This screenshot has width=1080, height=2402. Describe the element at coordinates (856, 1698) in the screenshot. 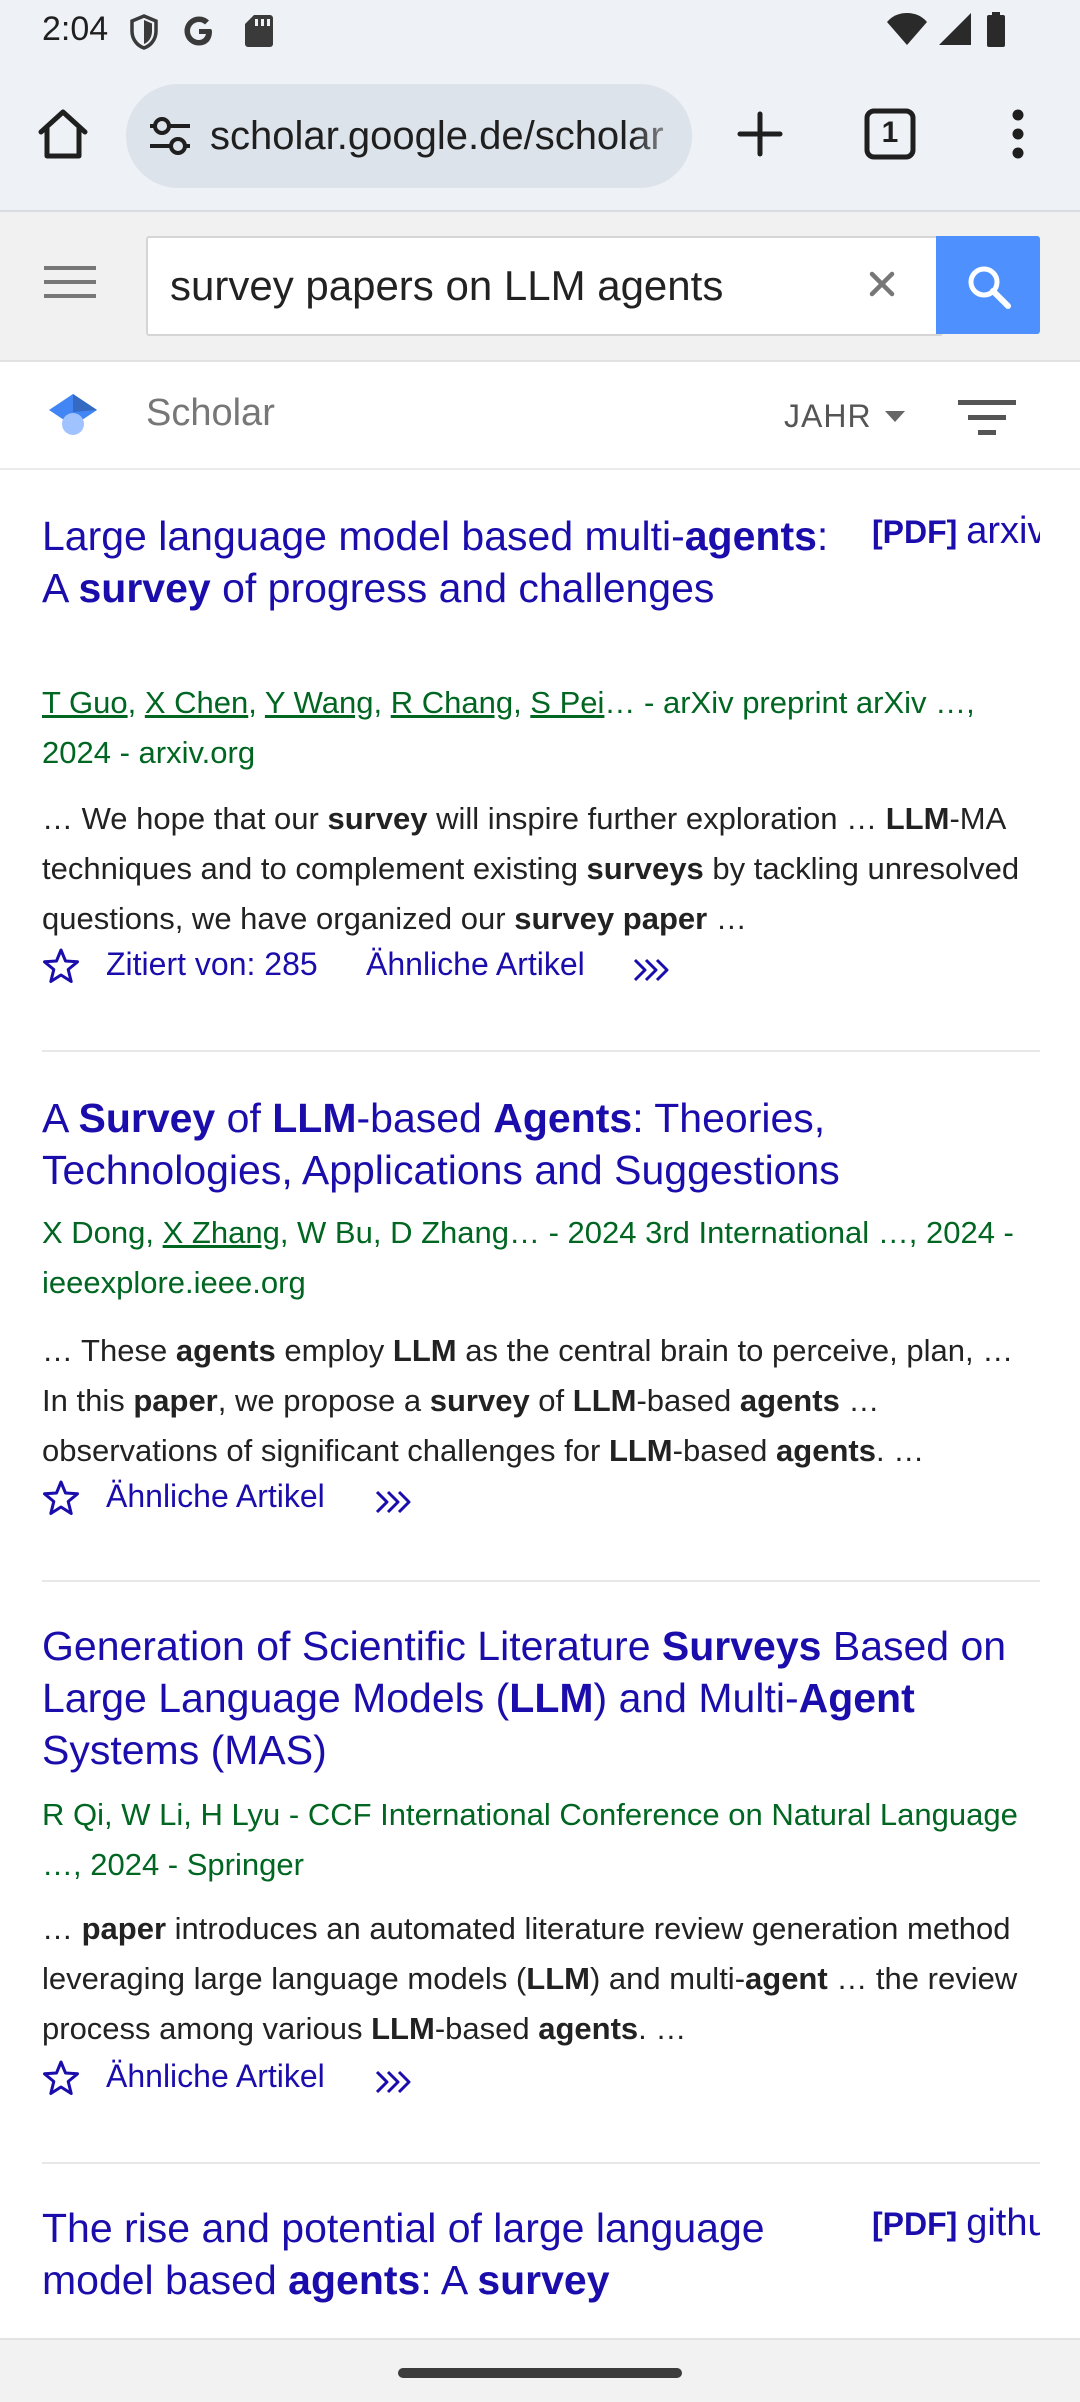

I see `highlight-term: Agent` at that location.